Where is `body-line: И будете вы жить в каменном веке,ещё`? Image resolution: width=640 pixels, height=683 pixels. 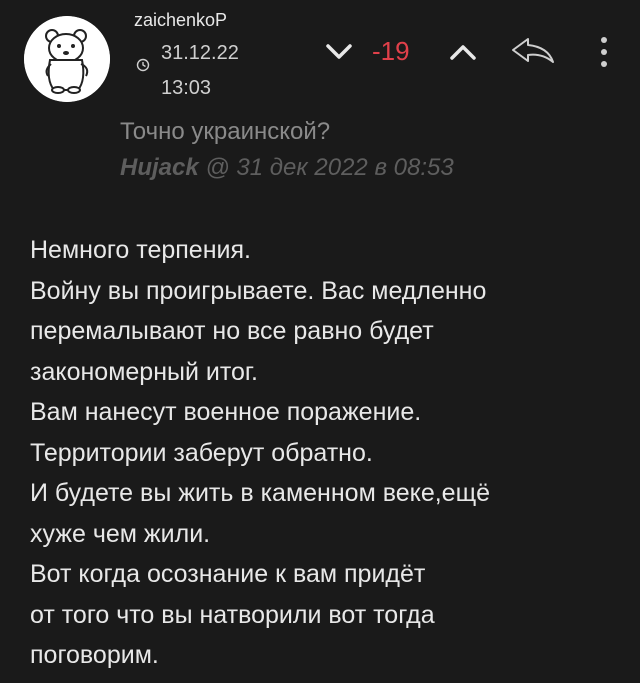
body-line: И будете вы жить в каменном веке,ещё is located at coordinates (260, 493).